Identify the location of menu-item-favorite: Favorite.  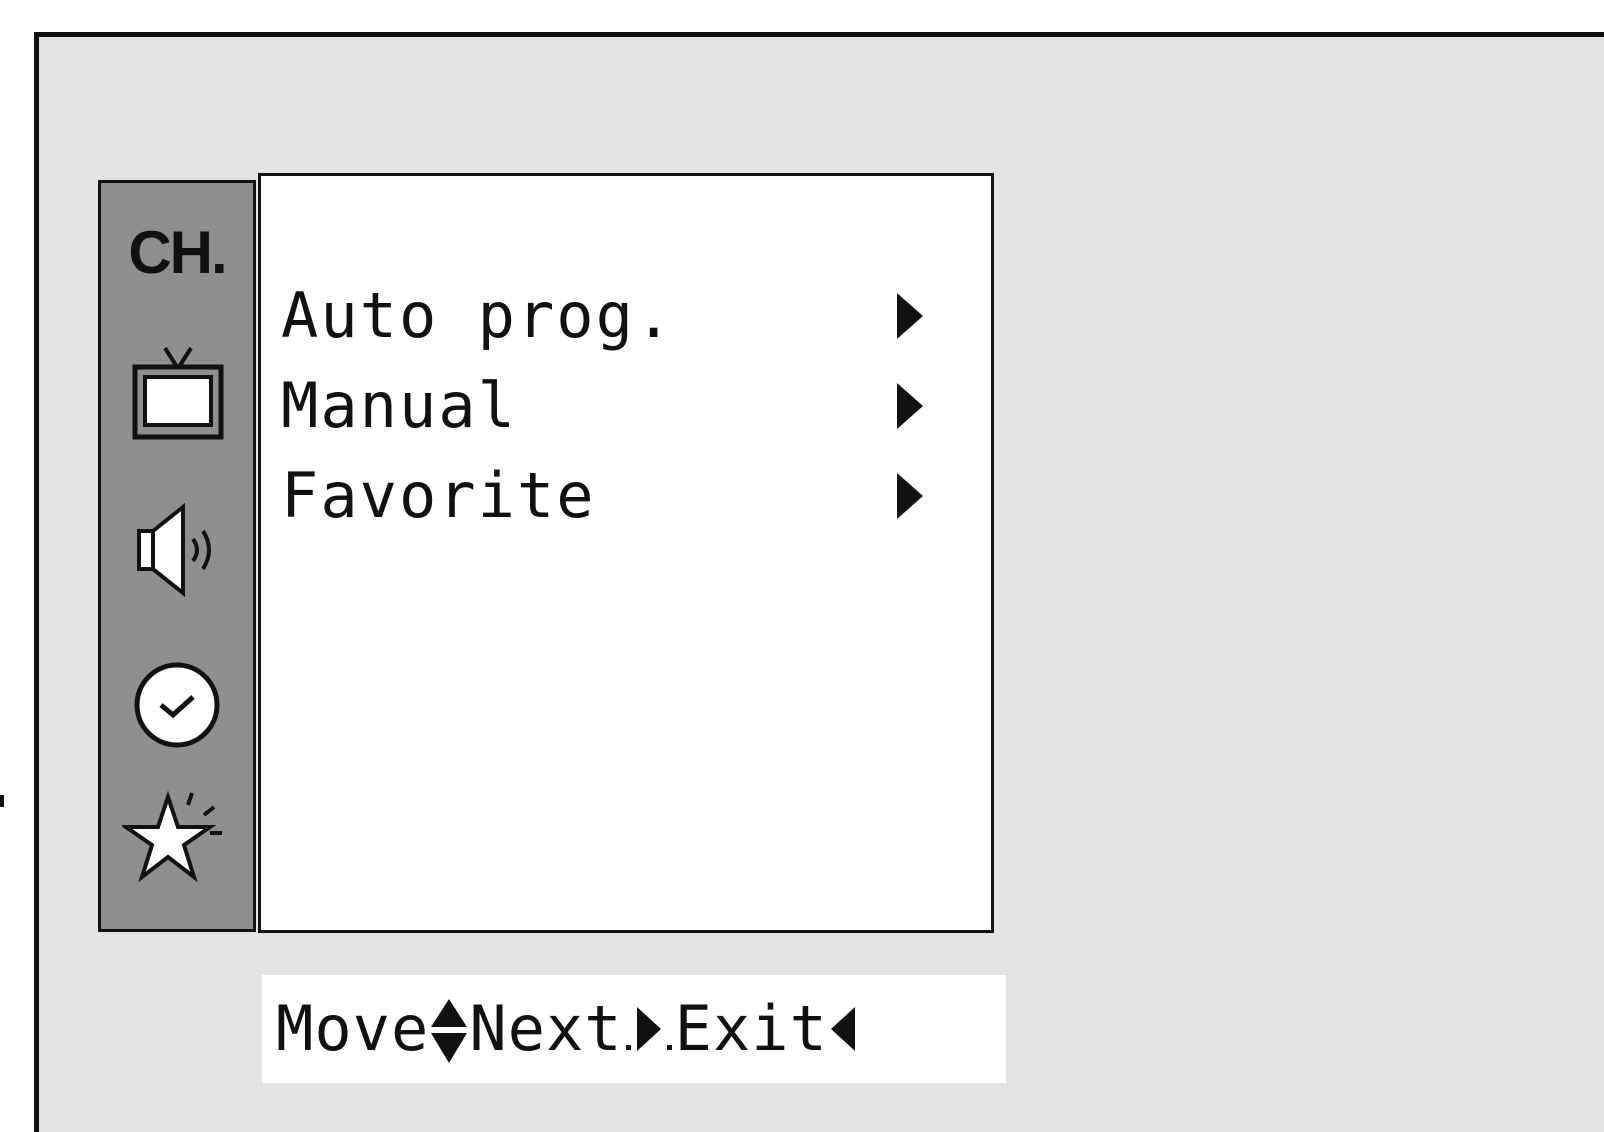
(621, 496).